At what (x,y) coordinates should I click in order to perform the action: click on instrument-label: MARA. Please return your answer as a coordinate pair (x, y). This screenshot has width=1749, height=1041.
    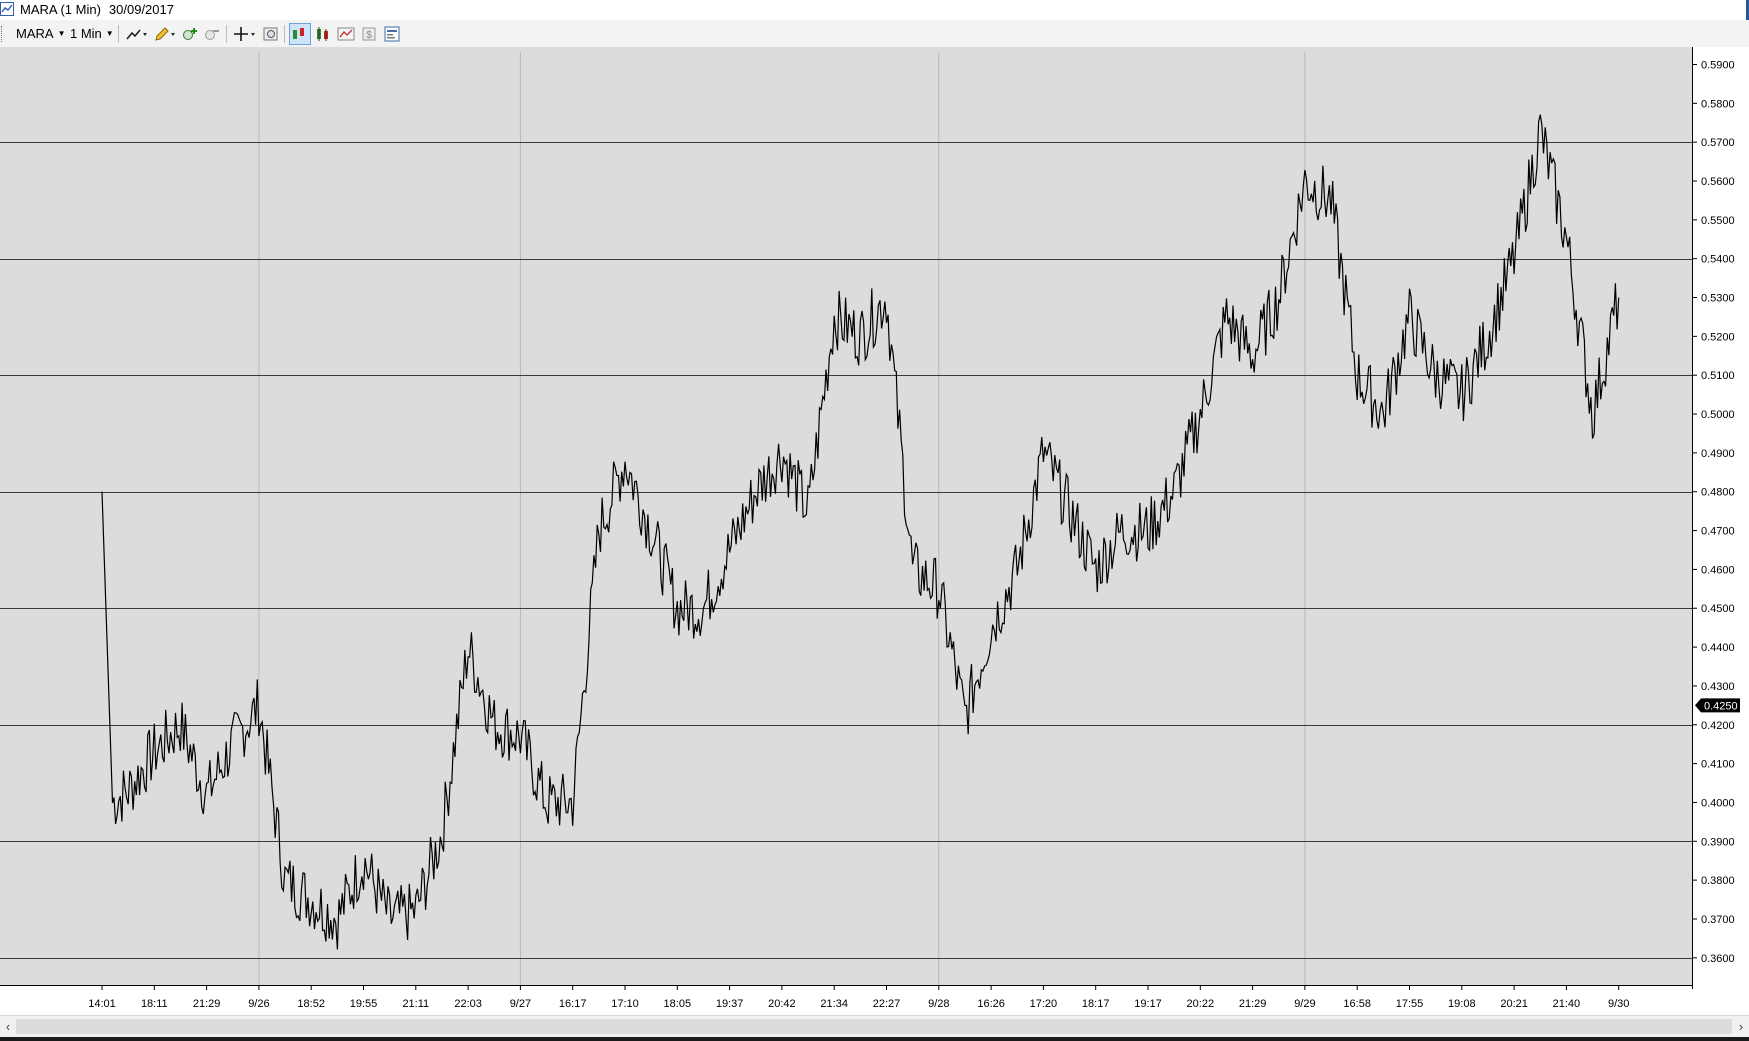
    Looking at the image, I should click on (35, 33).